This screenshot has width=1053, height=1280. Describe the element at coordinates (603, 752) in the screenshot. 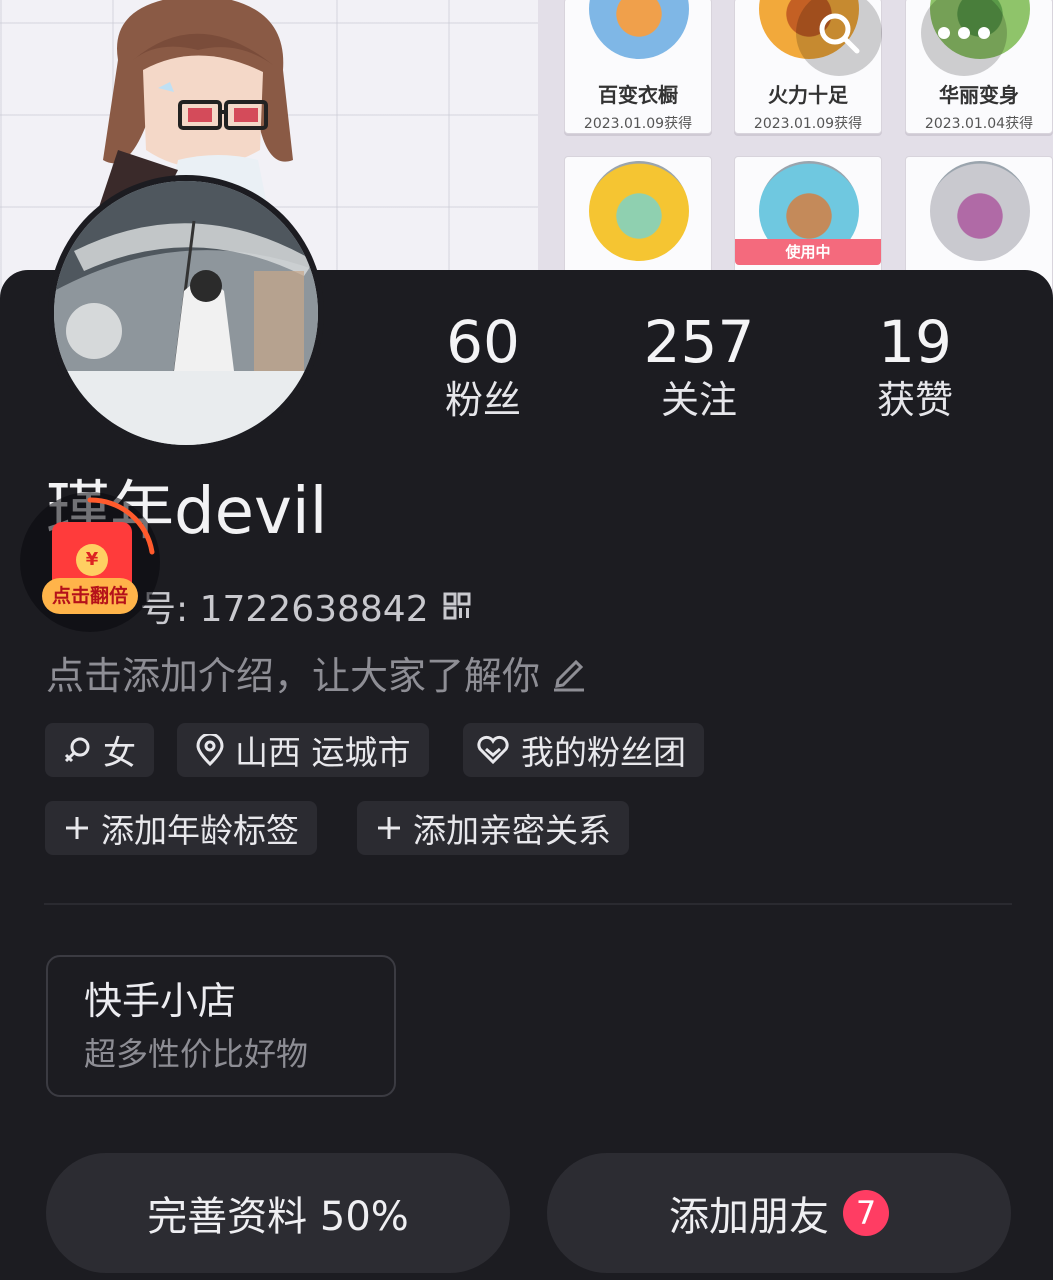

I see `tag-label: 我的粉丝团` at that location.